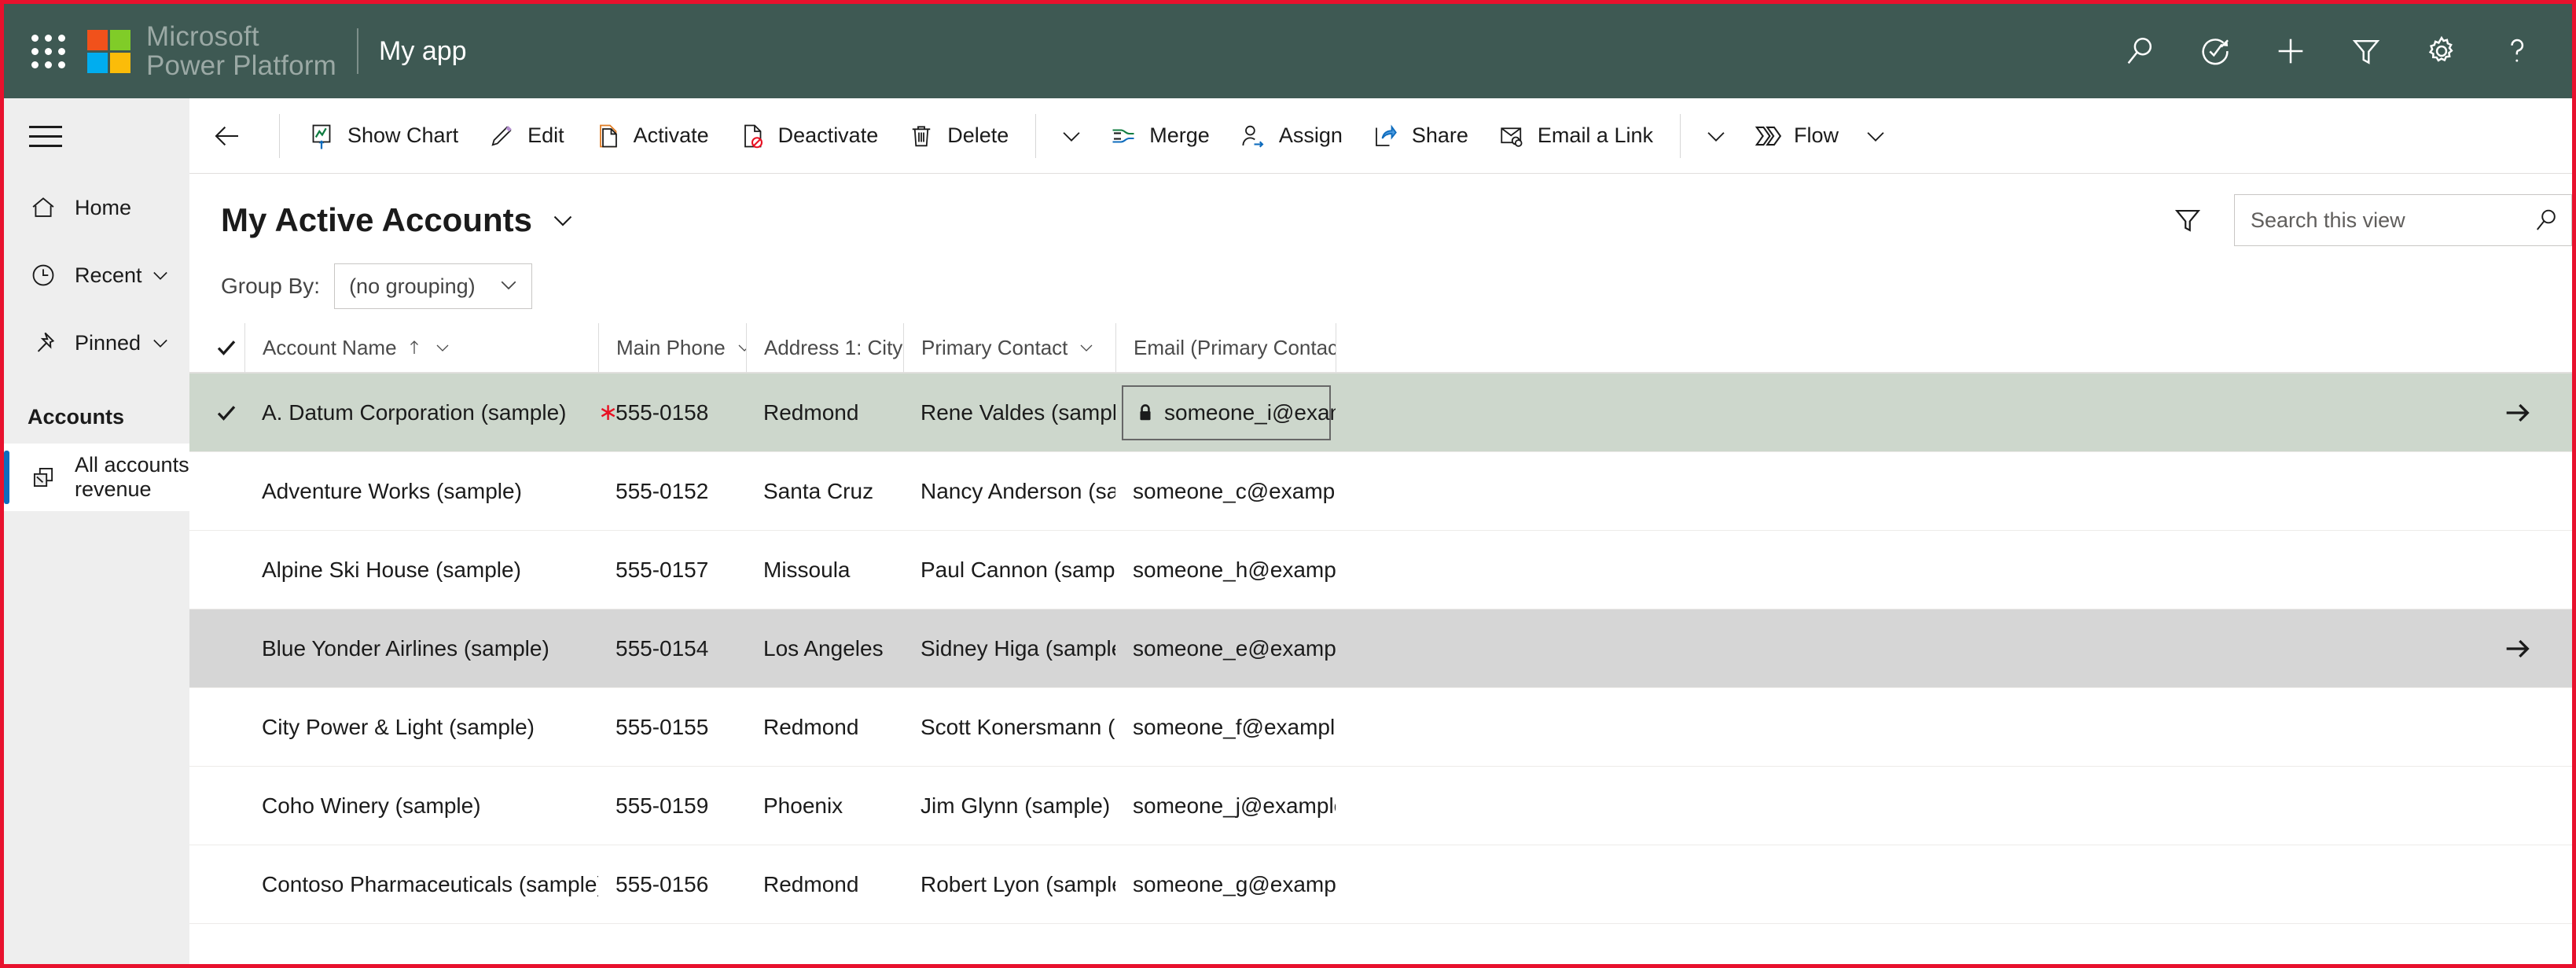 This screenshot has height=968, width=2576. What do you see at coordinates (1796, 136) in the screenshot?
I see `flow-button: Flow` at bounding box center [1796, 136].